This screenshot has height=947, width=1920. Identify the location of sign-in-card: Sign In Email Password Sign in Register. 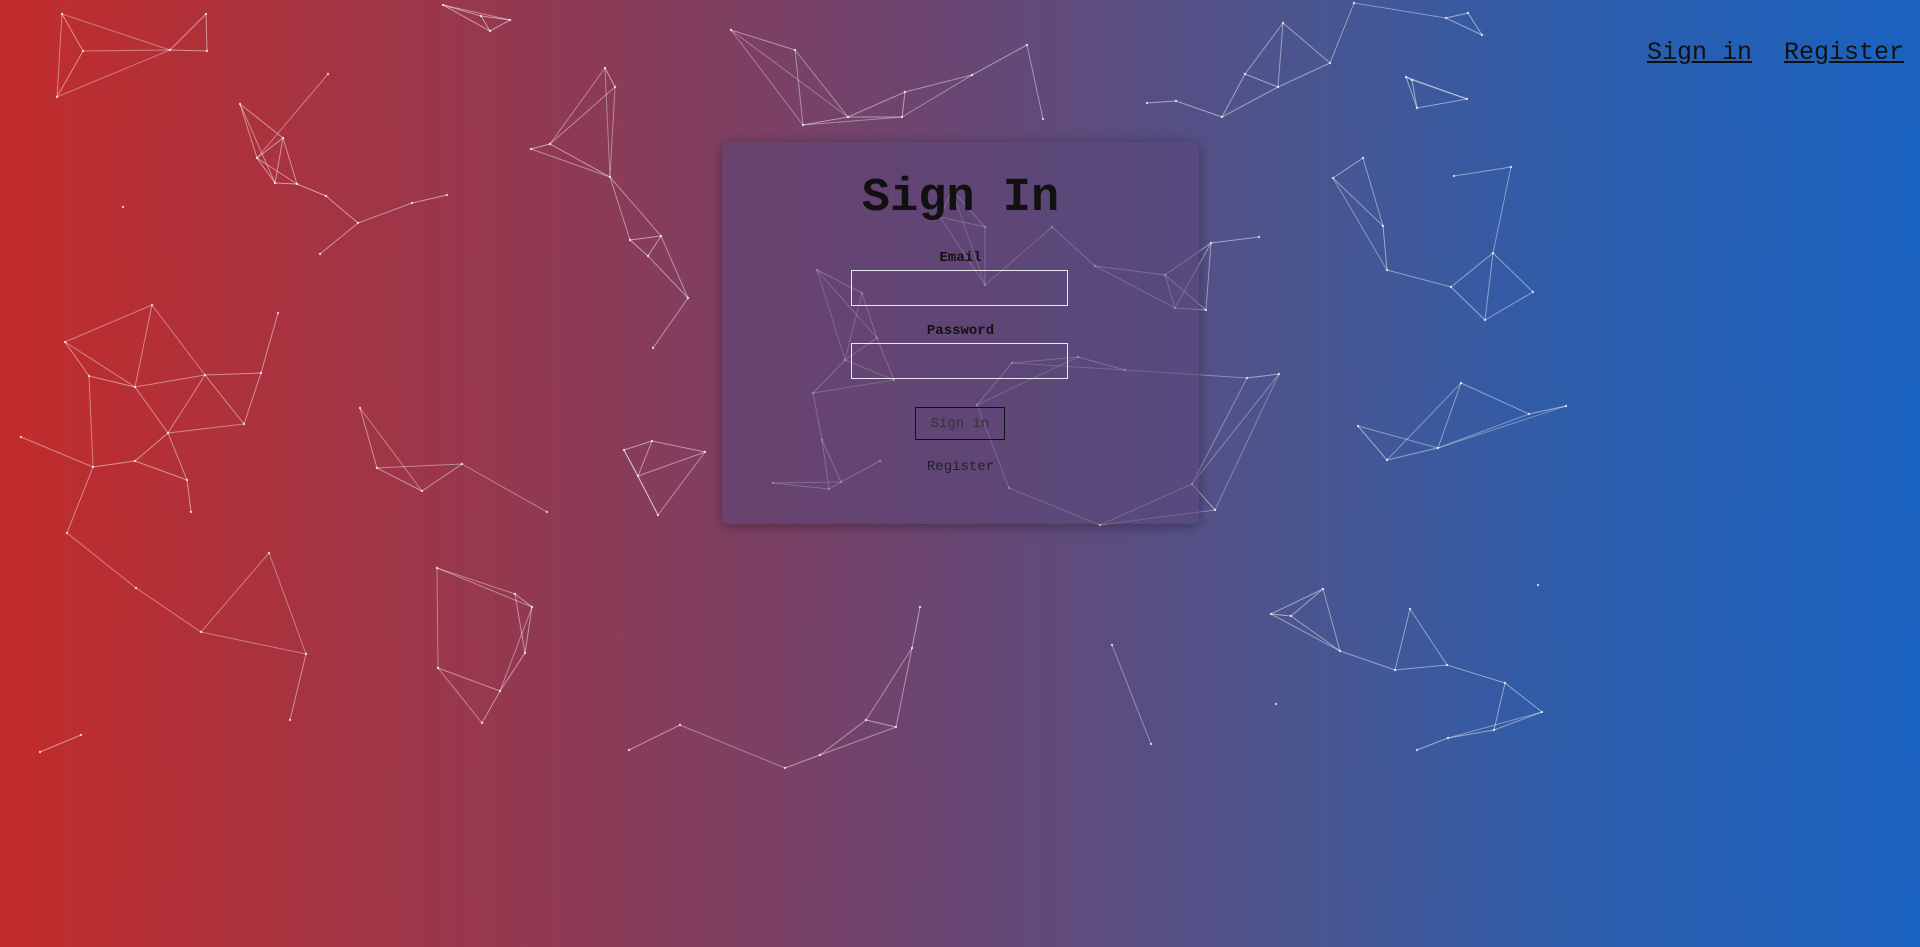
(960, 333).